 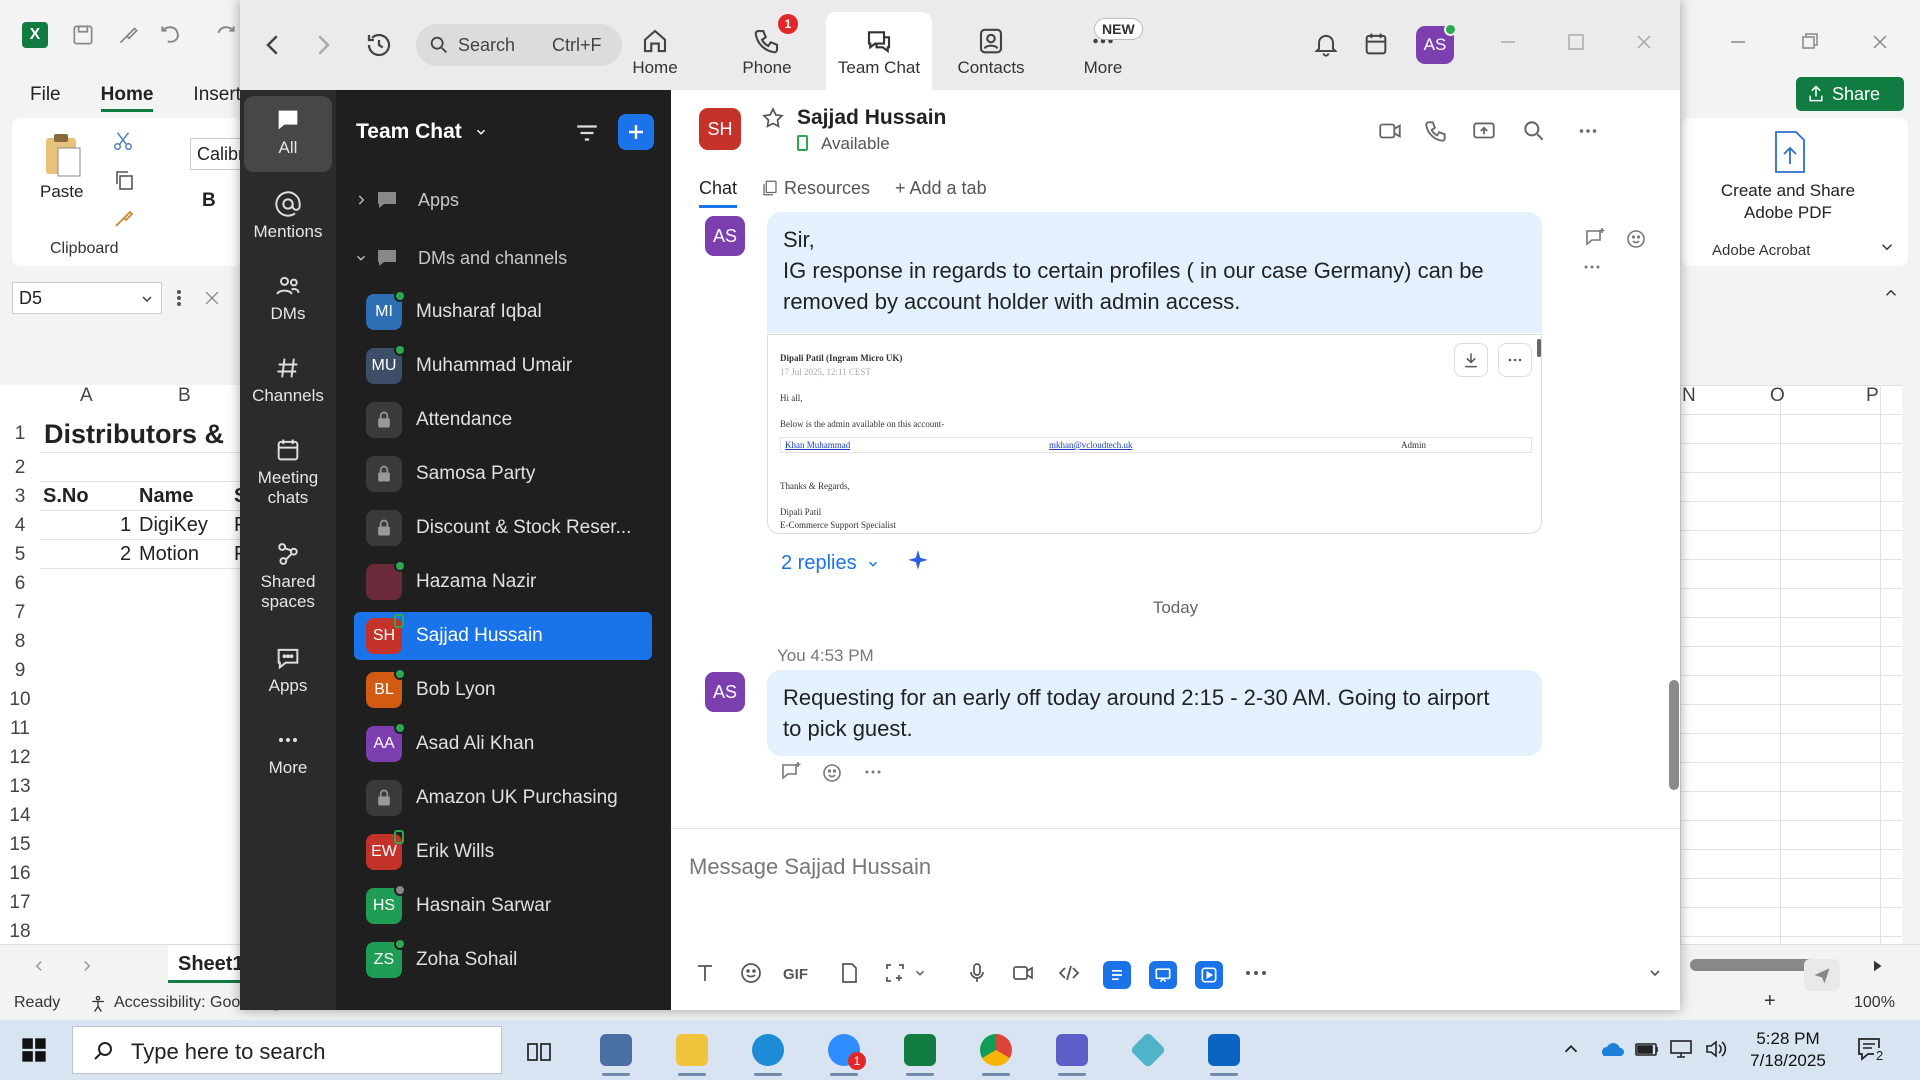 What do you see at coordinates (1588, 131) in the screenshot?
I see `chat-more-button` at bounding box center [1588, 131].